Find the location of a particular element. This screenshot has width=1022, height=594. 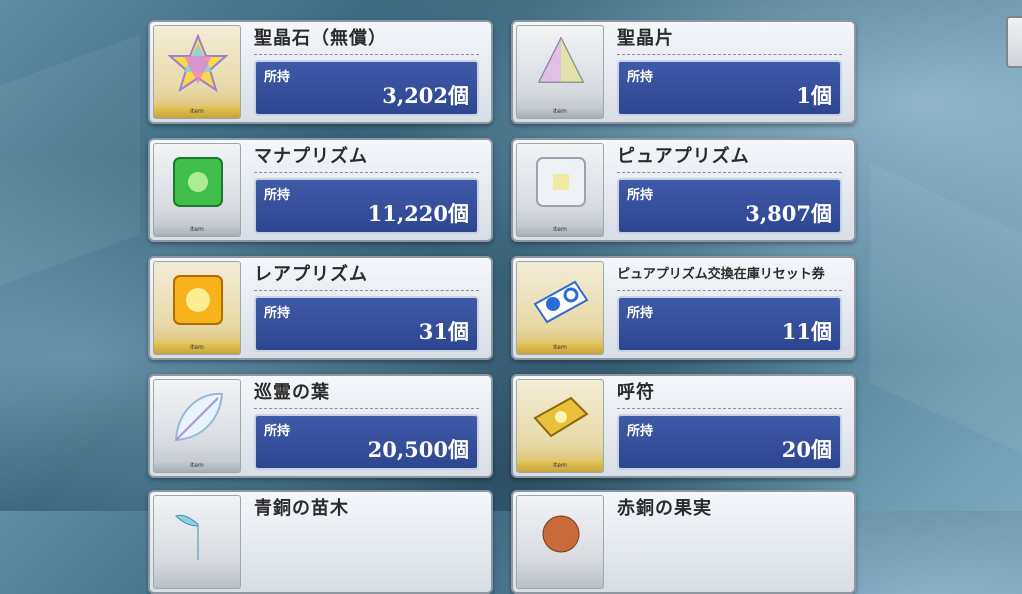

scroll-handle is located at coordinates (1014, 42).